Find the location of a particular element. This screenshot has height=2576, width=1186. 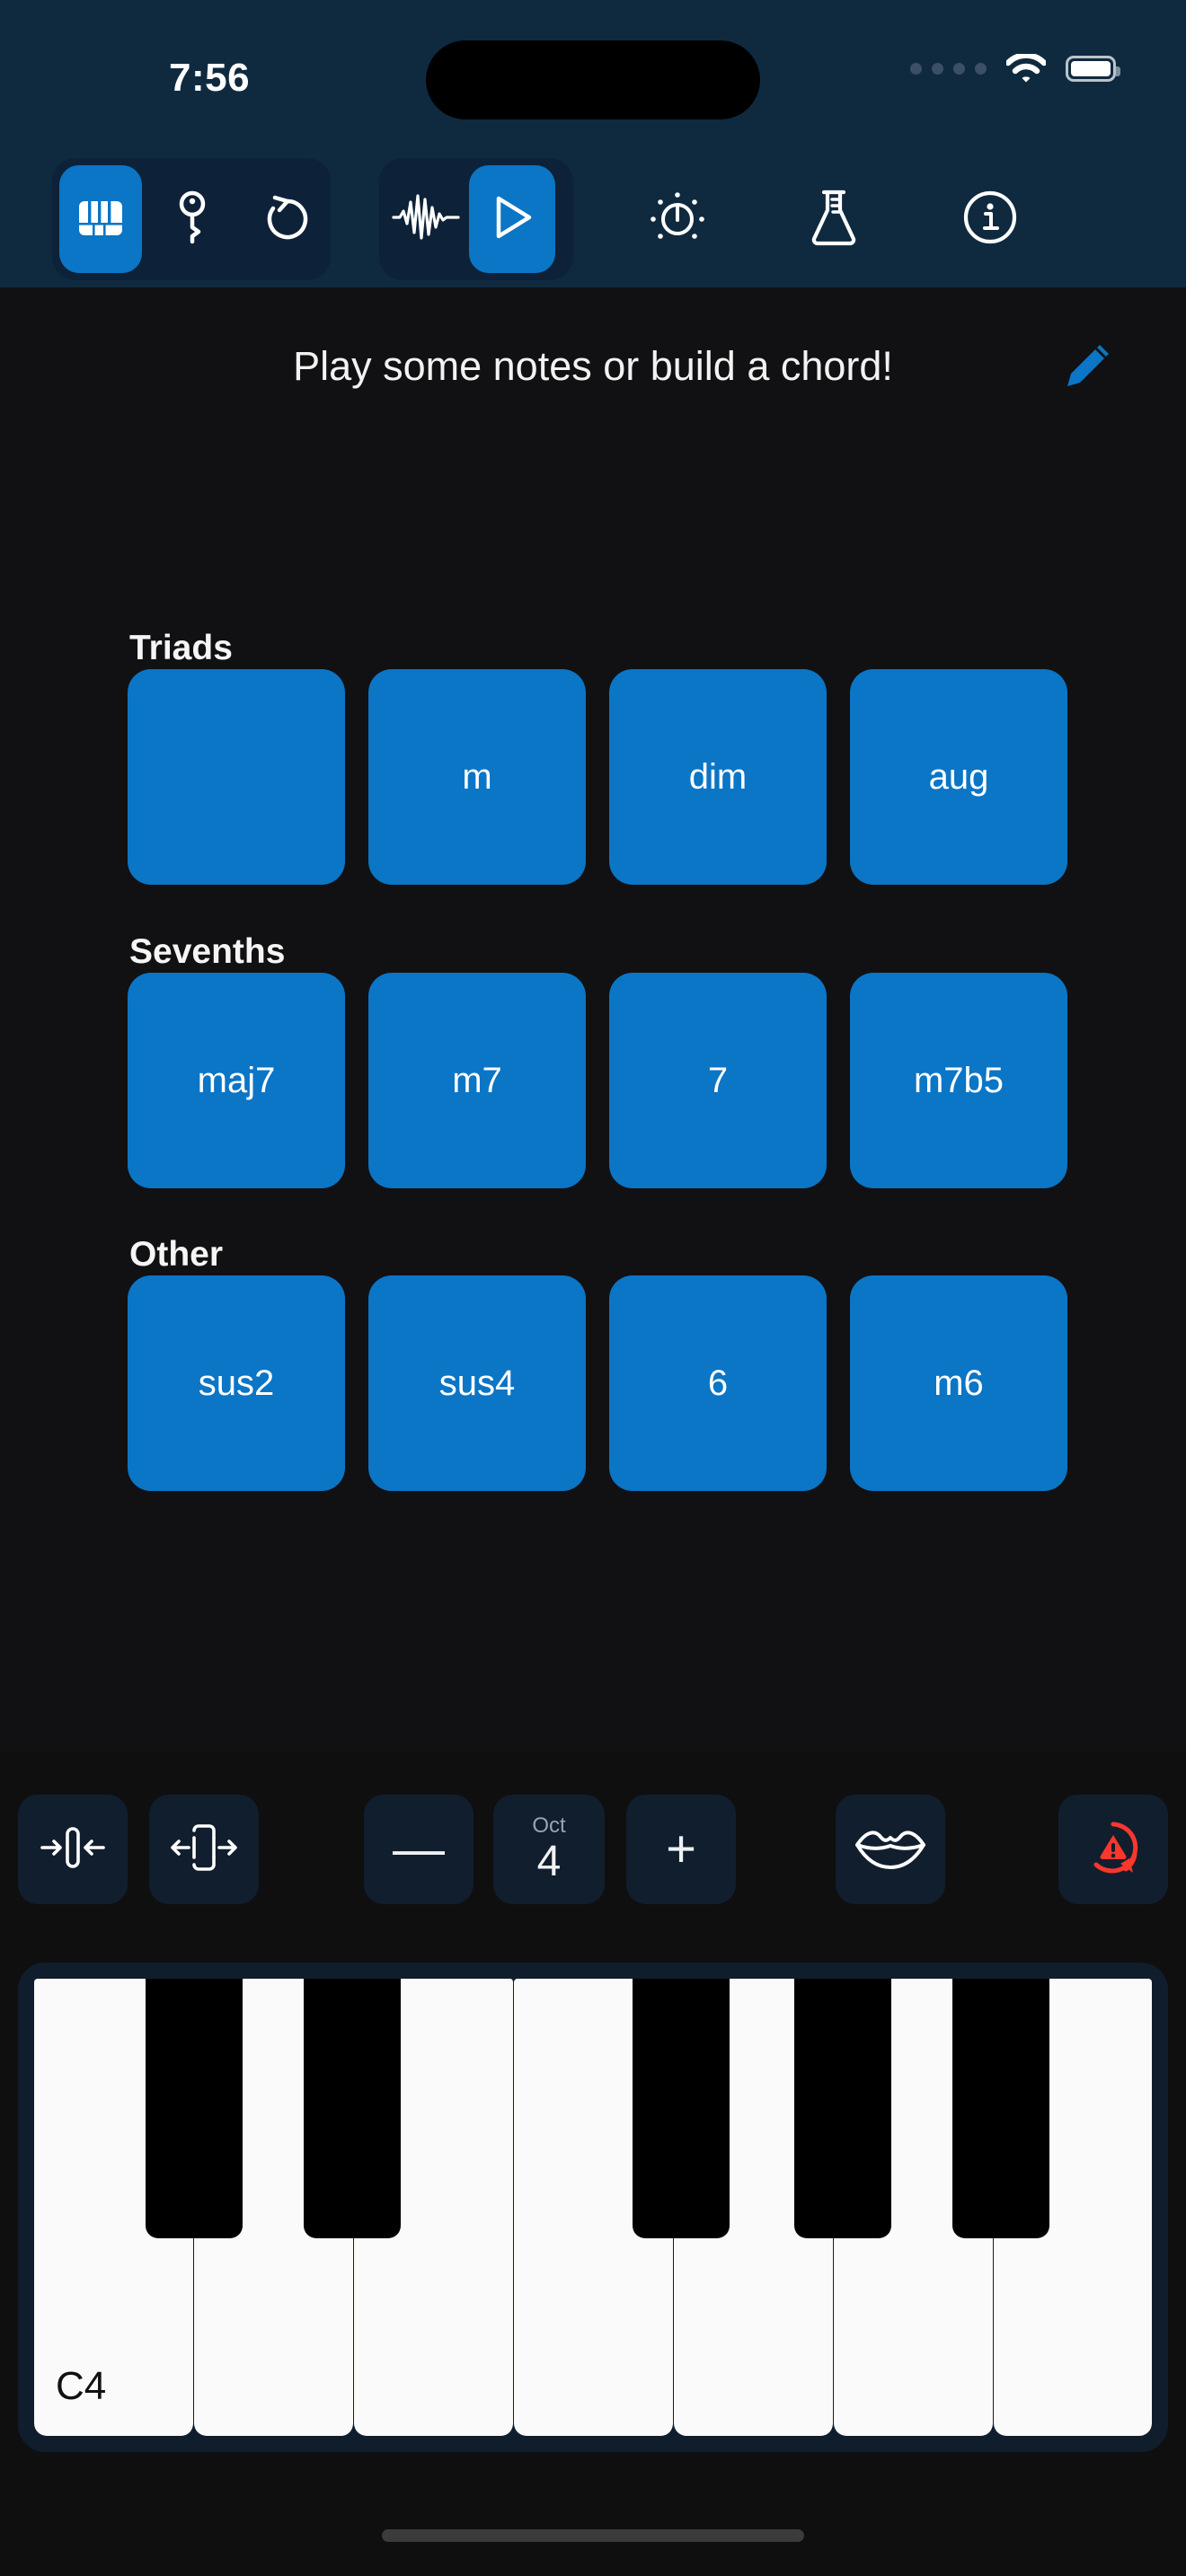

piano-keys-icon is located at coordinates (101, 219).